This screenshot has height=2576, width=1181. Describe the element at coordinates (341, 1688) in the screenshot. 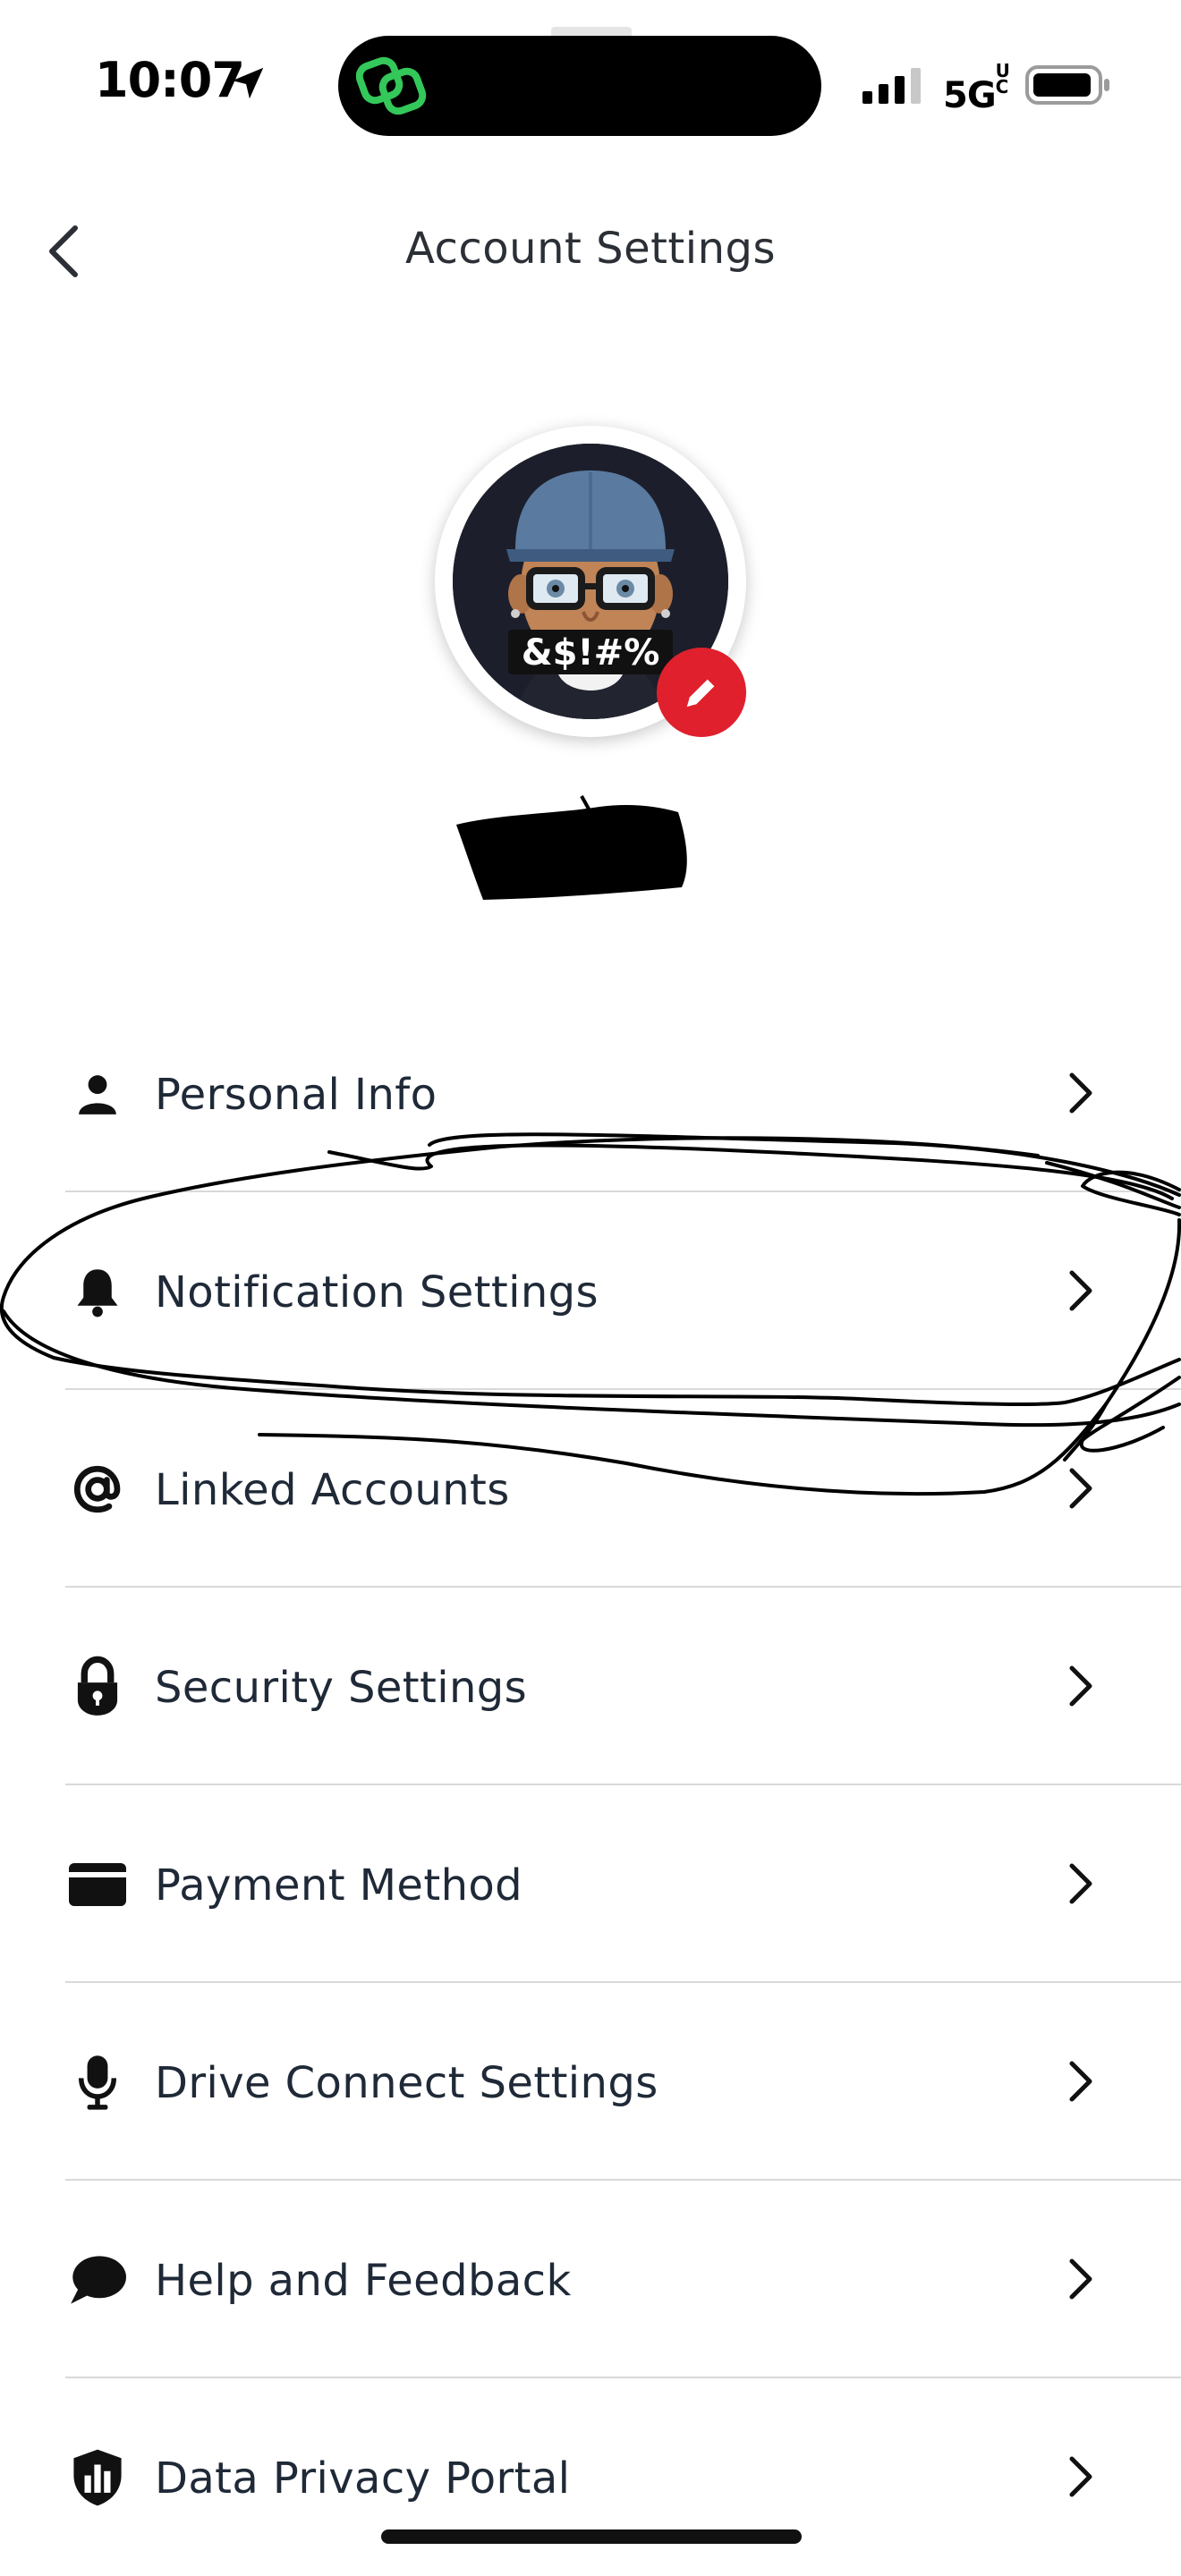

I see `menu-item-label: Security Settings` at that location.